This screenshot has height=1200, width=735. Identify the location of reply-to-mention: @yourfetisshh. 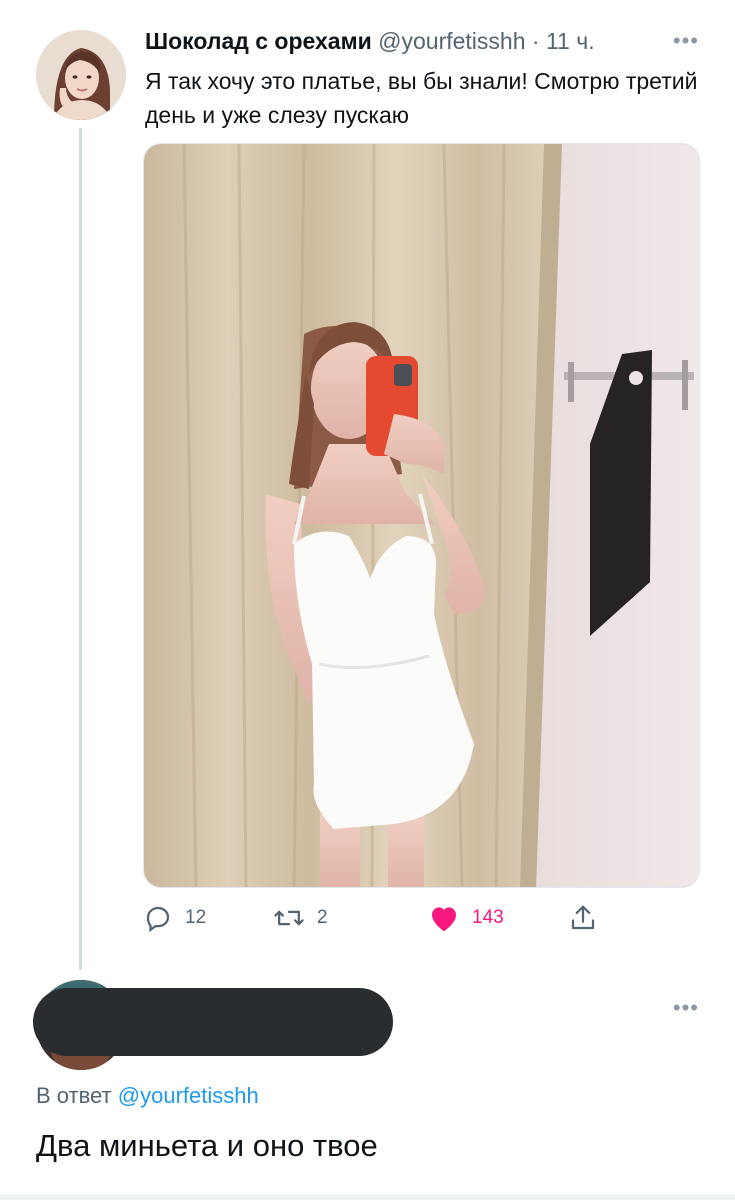
(188, 1095).